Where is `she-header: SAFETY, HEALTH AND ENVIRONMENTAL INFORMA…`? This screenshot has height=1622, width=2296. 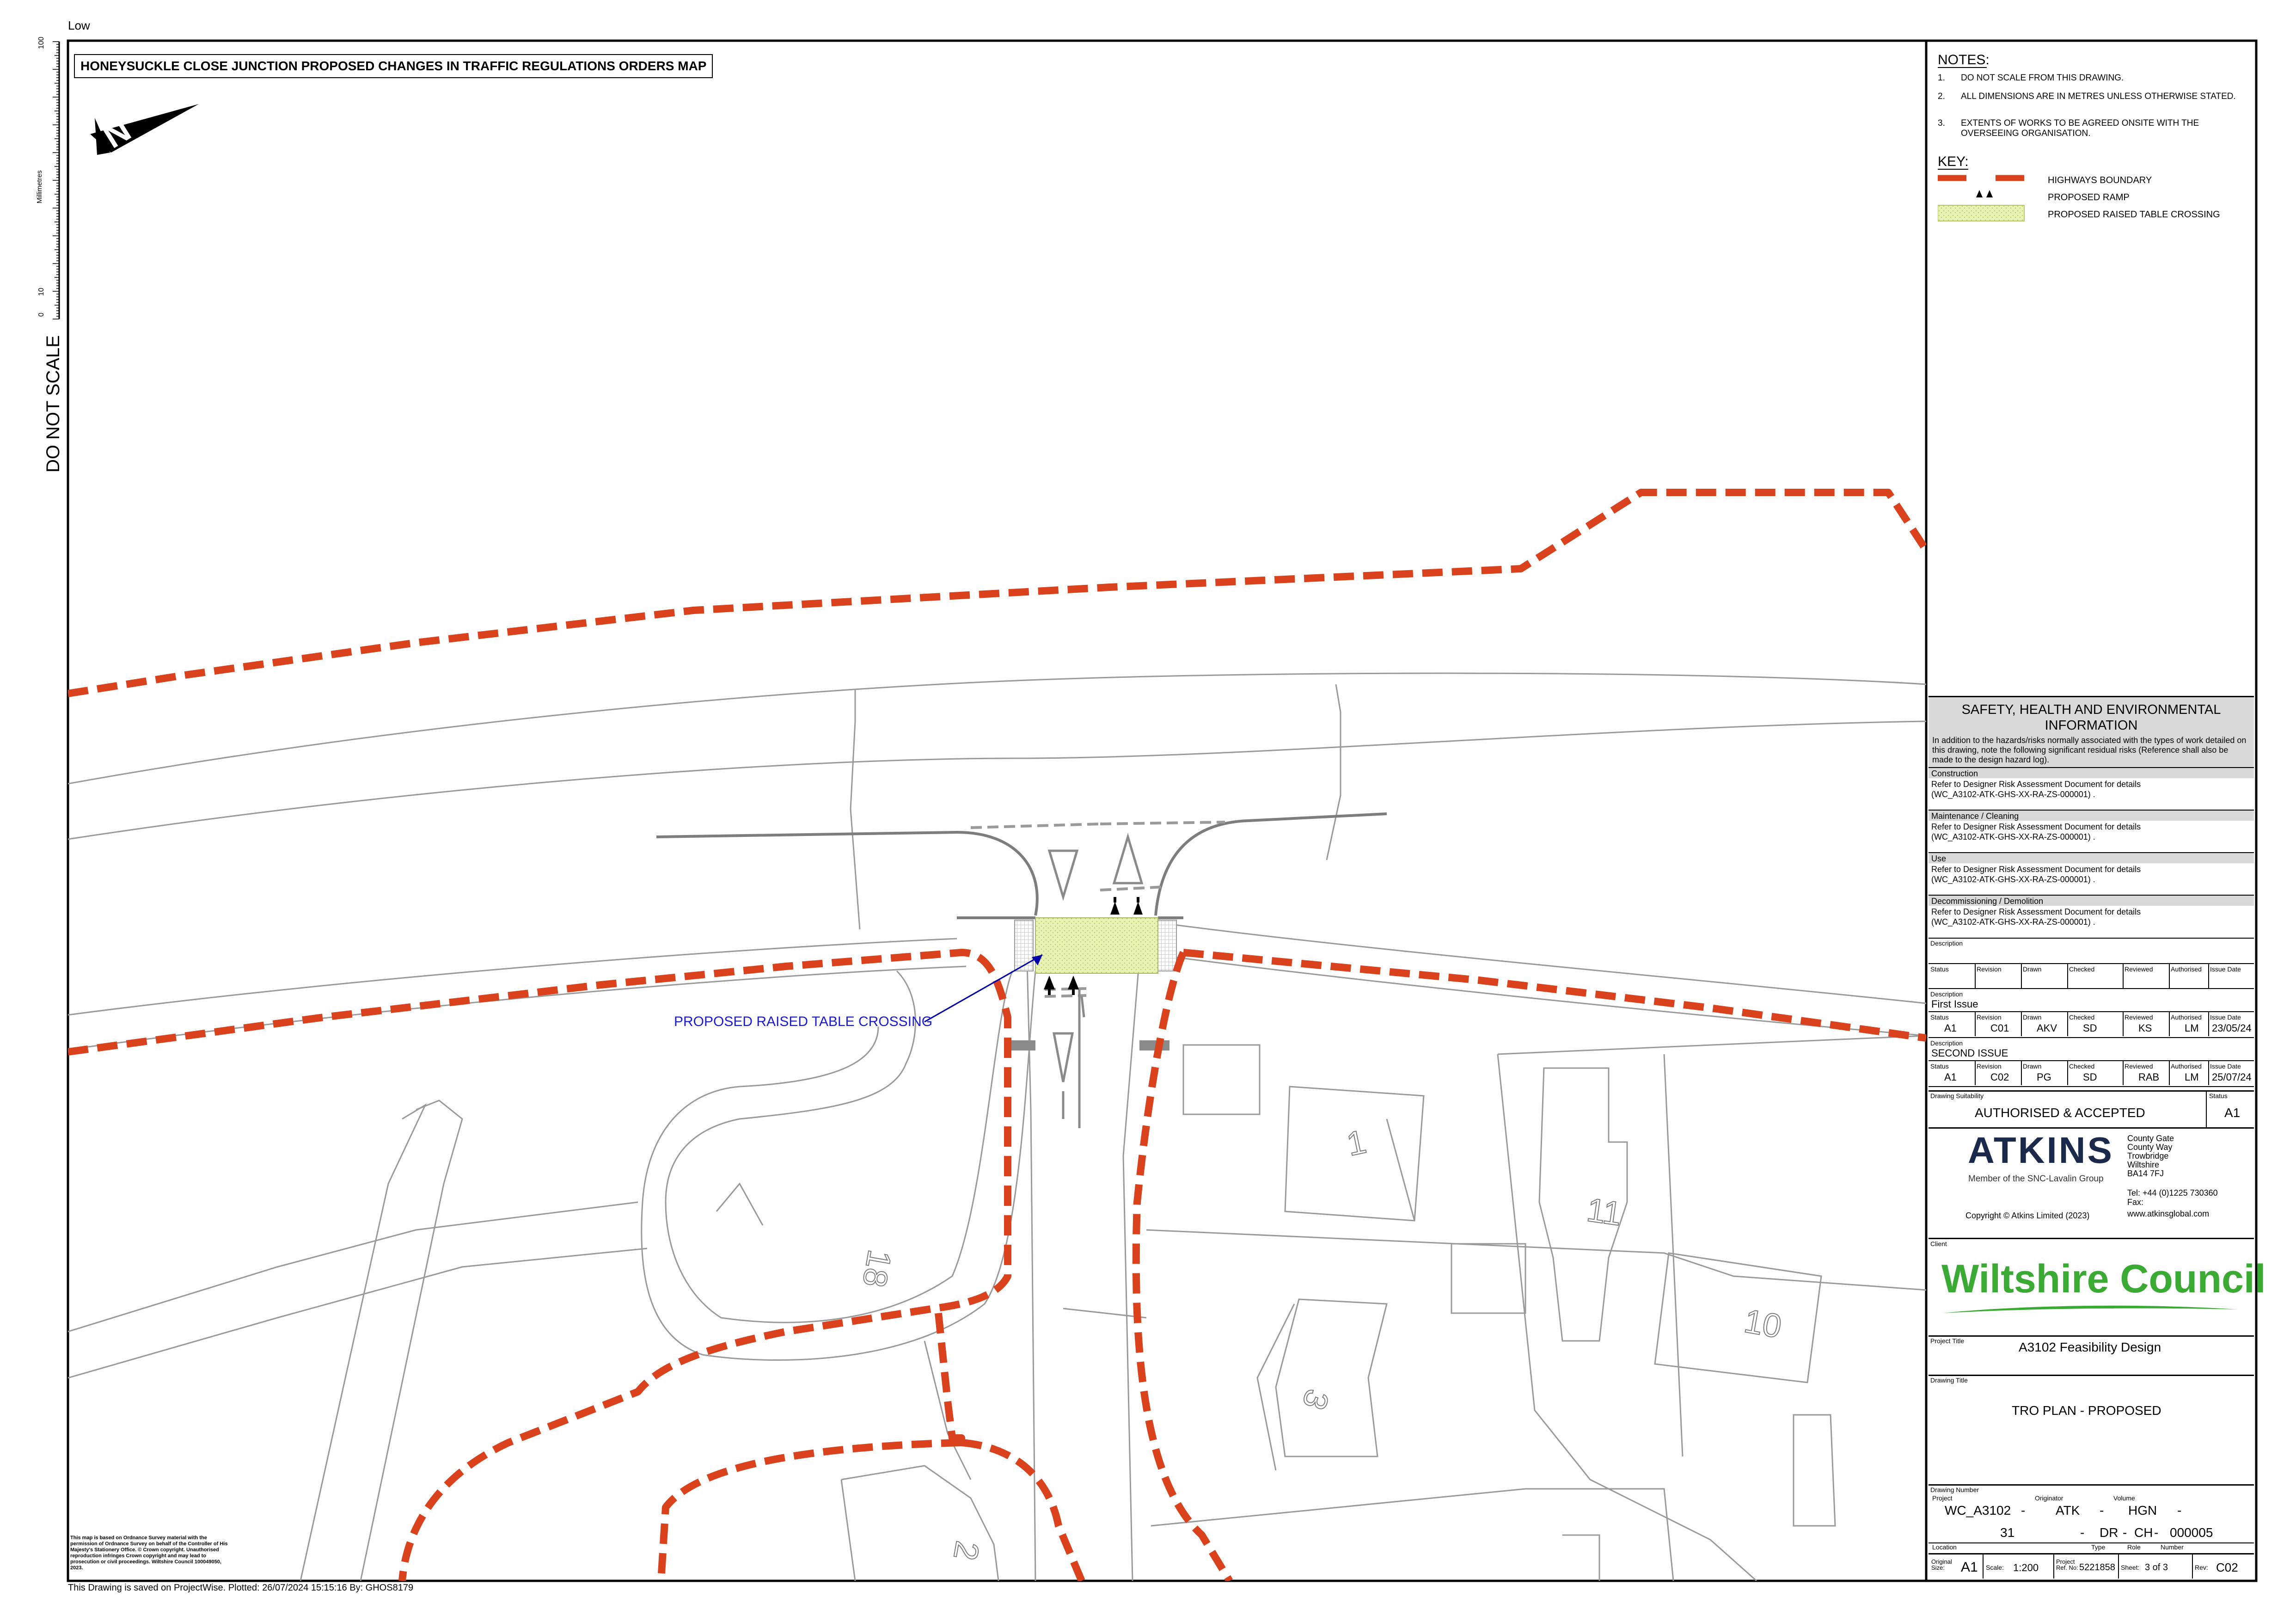 she-header: SAFETY, HEALTH AND ENVIRONMENTAL INFORMA… is located at coordinates (2091, 715).